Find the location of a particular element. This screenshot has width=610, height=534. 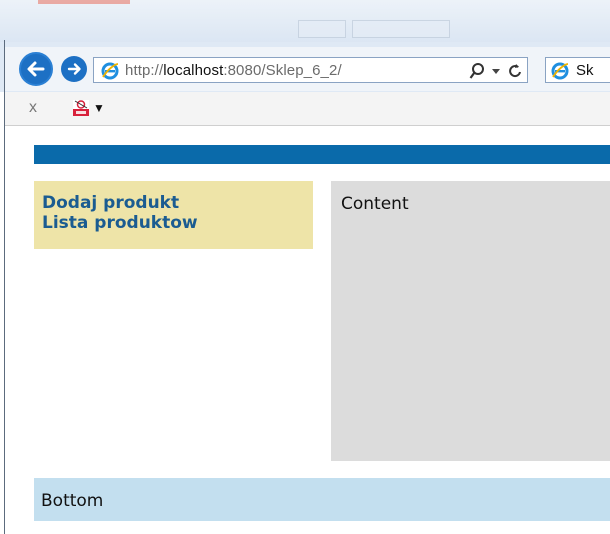

url-text: http://localhost:8080/Sklep_6_2/ is located at coordinates (233, 70).